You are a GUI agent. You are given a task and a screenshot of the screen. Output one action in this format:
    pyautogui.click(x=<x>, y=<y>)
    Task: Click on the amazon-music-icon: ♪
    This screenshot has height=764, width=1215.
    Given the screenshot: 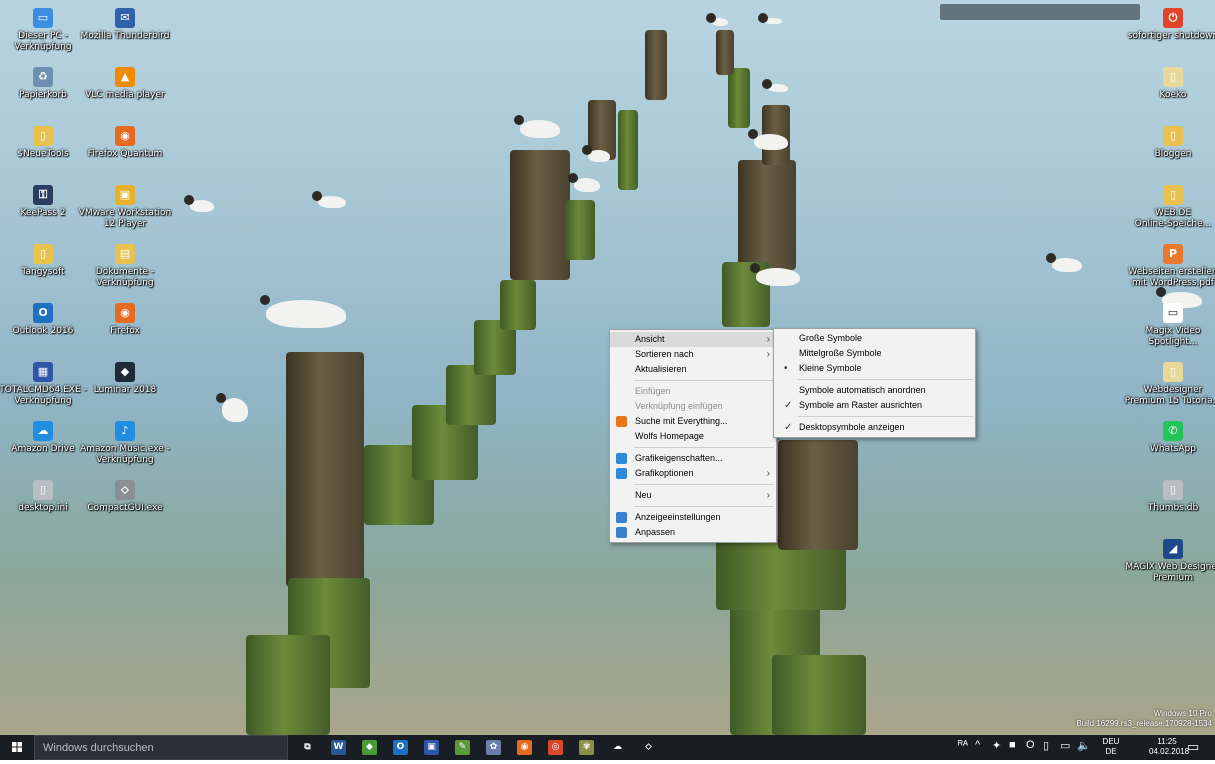 What is the action you would take?
    pyautogui.click(x=125, y=431)
    